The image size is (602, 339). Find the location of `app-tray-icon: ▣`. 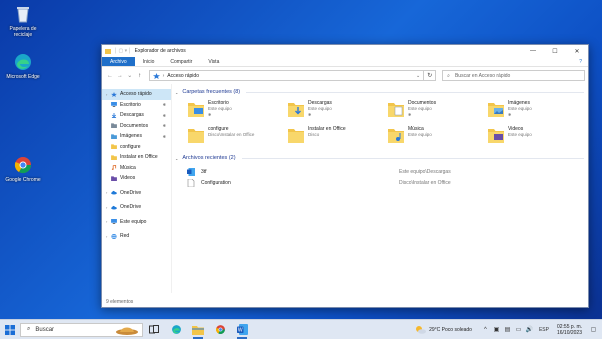

app-tray-icon: ▣ is located at coordinates (496, 329).